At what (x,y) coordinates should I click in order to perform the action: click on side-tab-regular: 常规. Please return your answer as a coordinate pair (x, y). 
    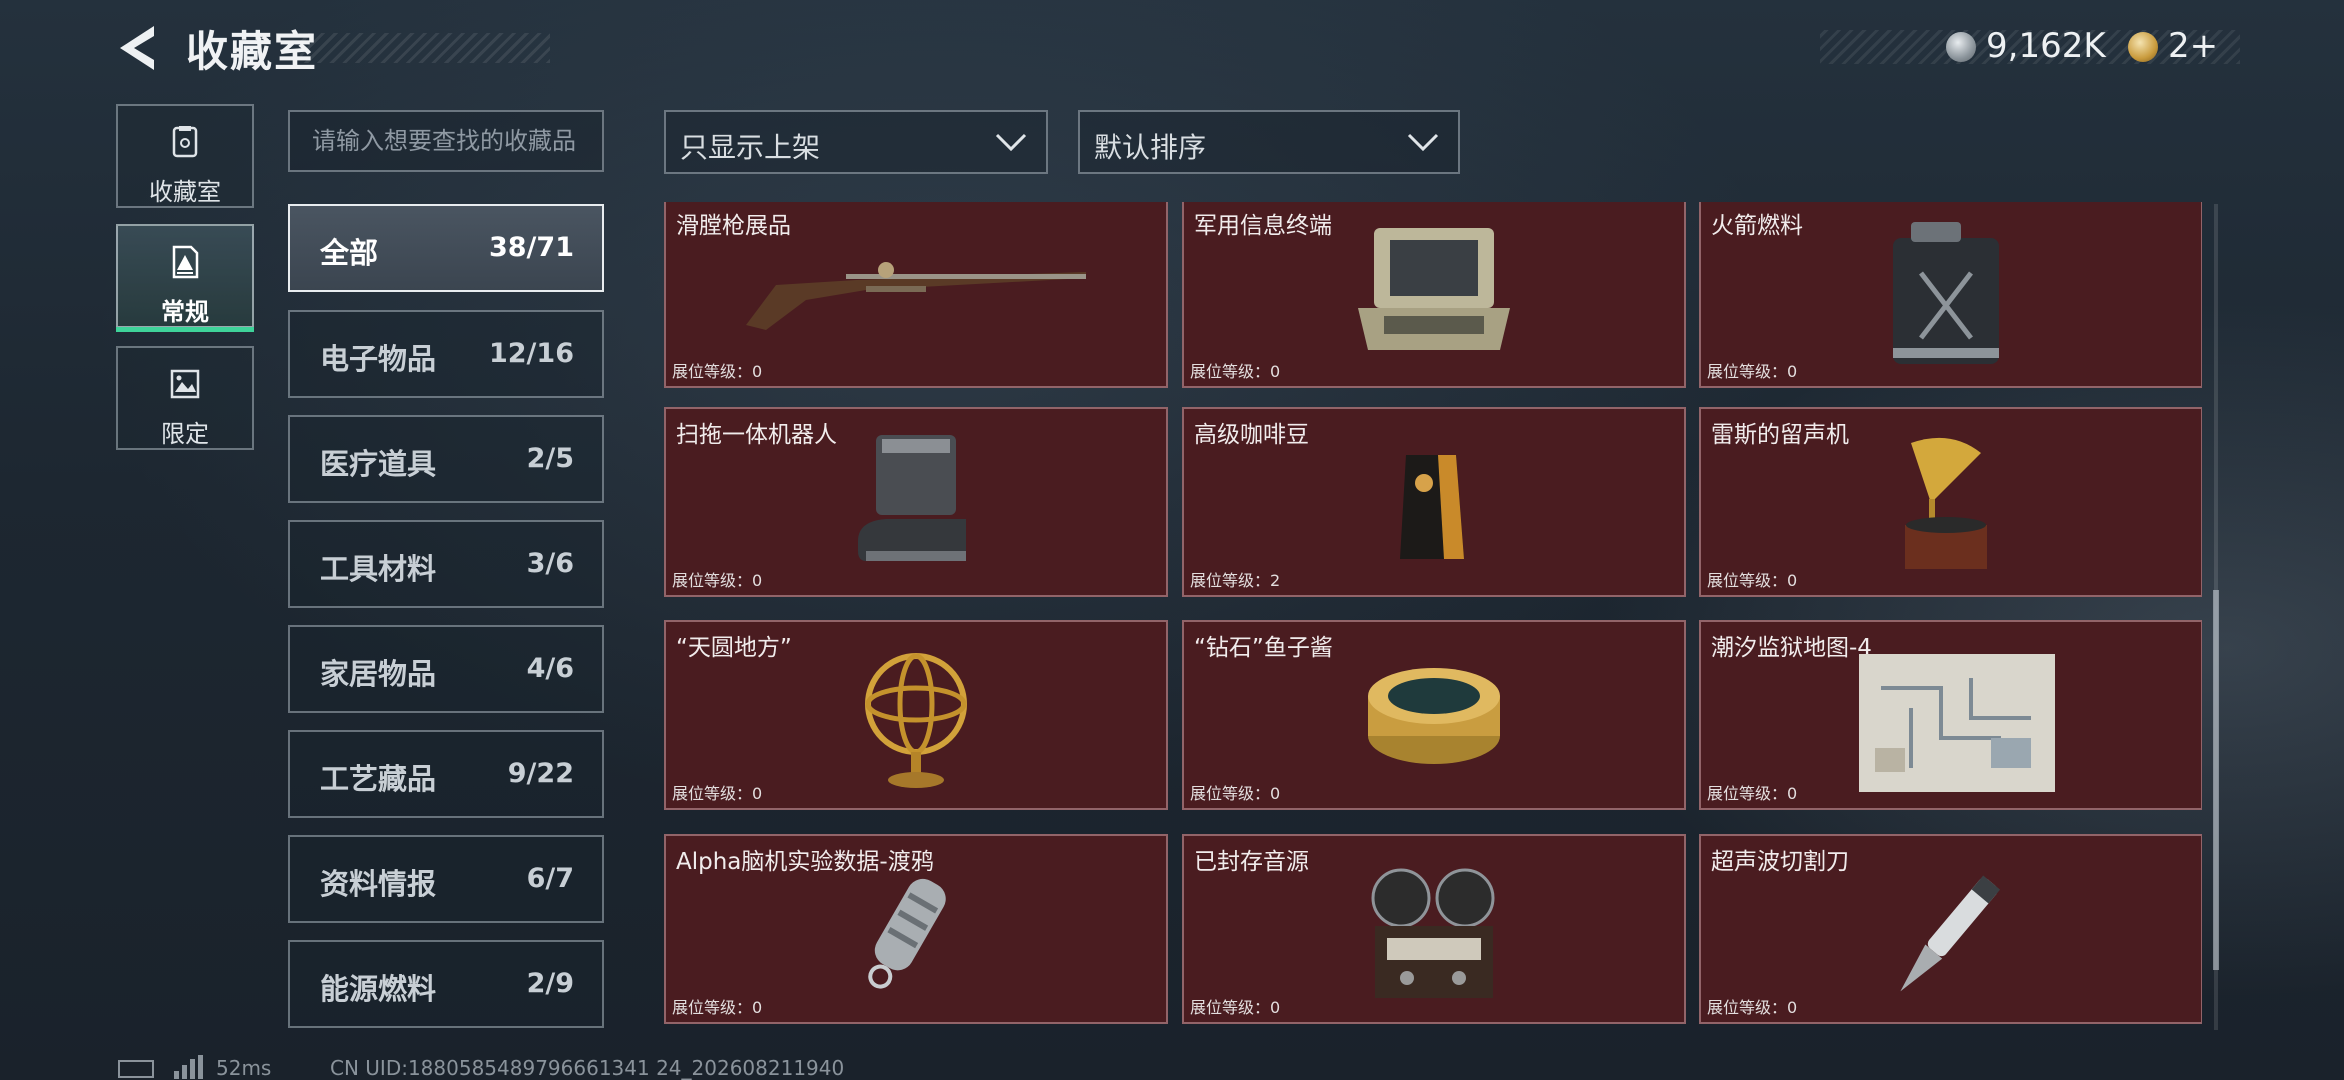
    Looking at the image, I should click on (185, 278).